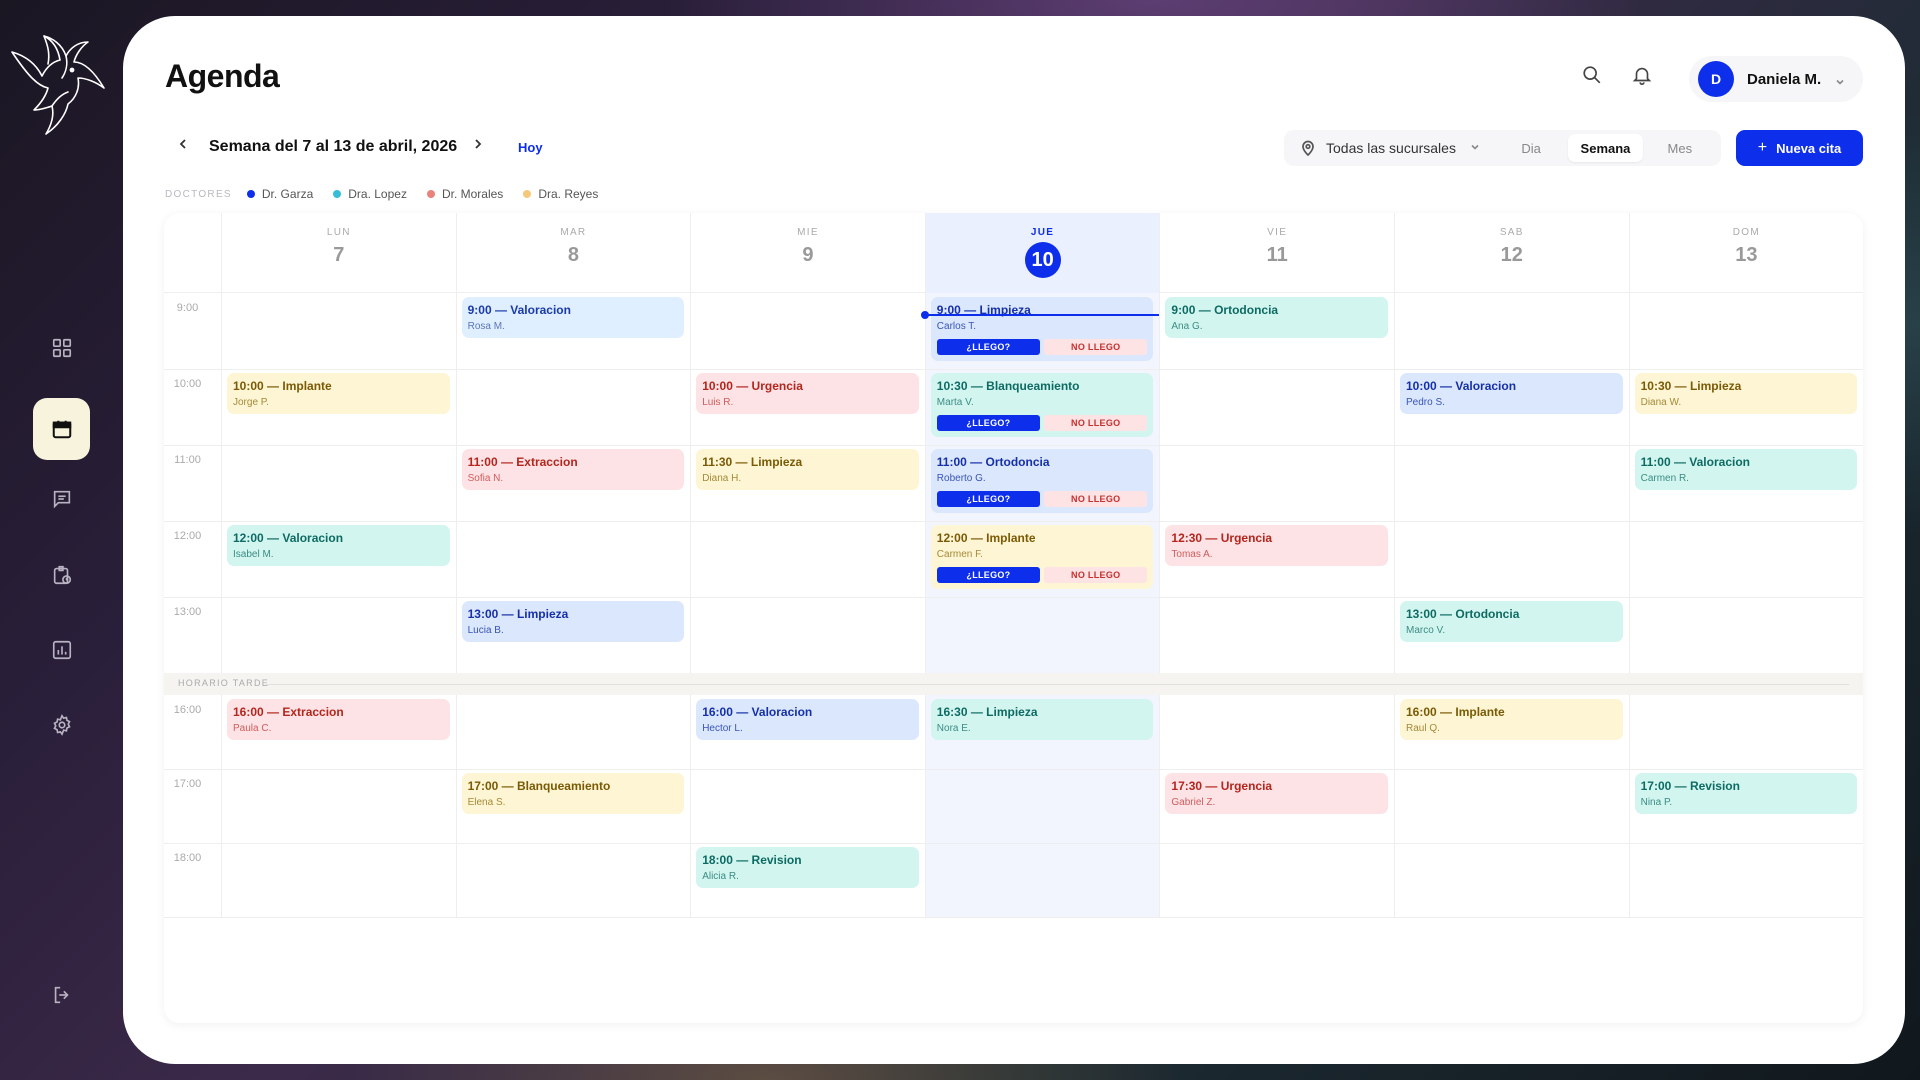  Describe the element at coordinates (338, 545) in the screenshot. I see `appointment-card: 12:00 — Valoracion Isabel M.` at that location.